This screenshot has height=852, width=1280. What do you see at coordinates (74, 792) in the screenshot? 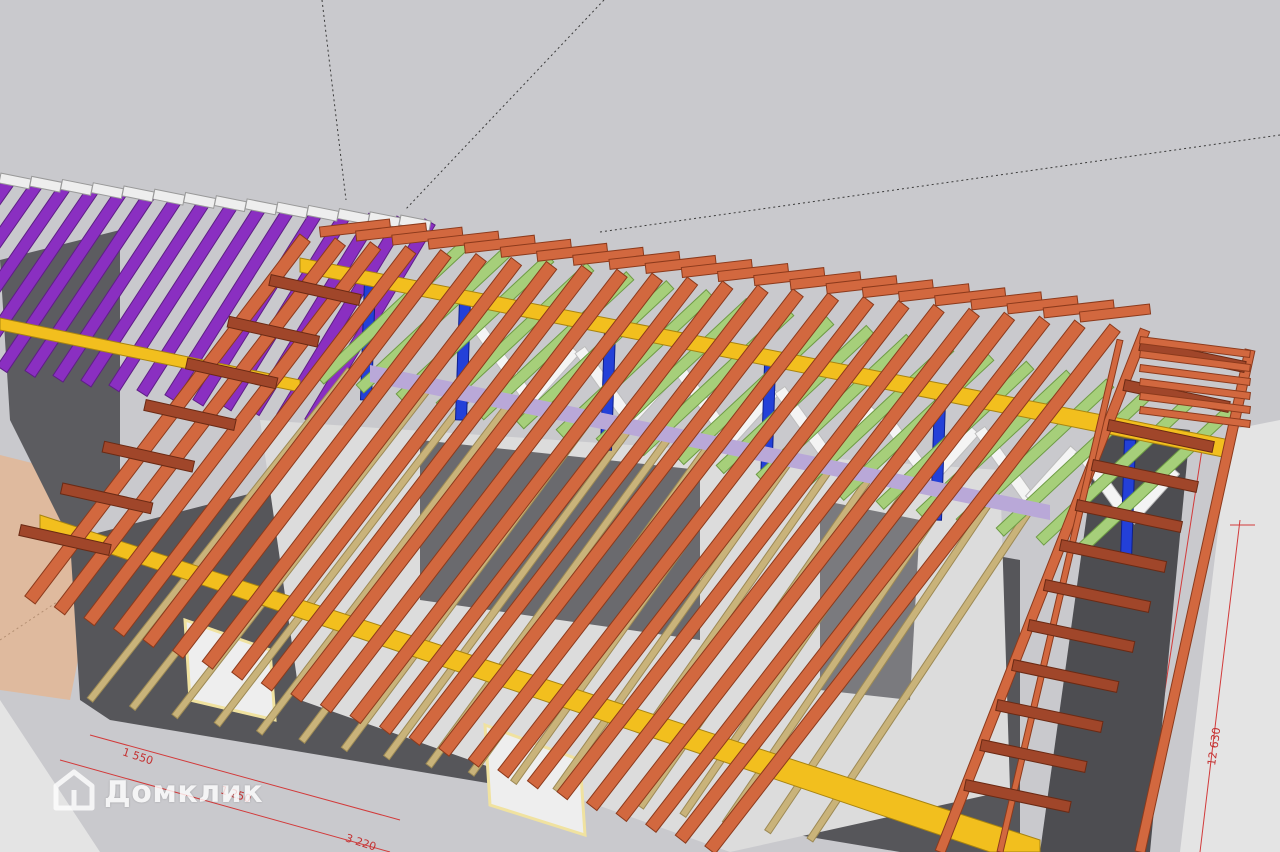
I see `house-logo-icon` at bounding box center [74, 792].